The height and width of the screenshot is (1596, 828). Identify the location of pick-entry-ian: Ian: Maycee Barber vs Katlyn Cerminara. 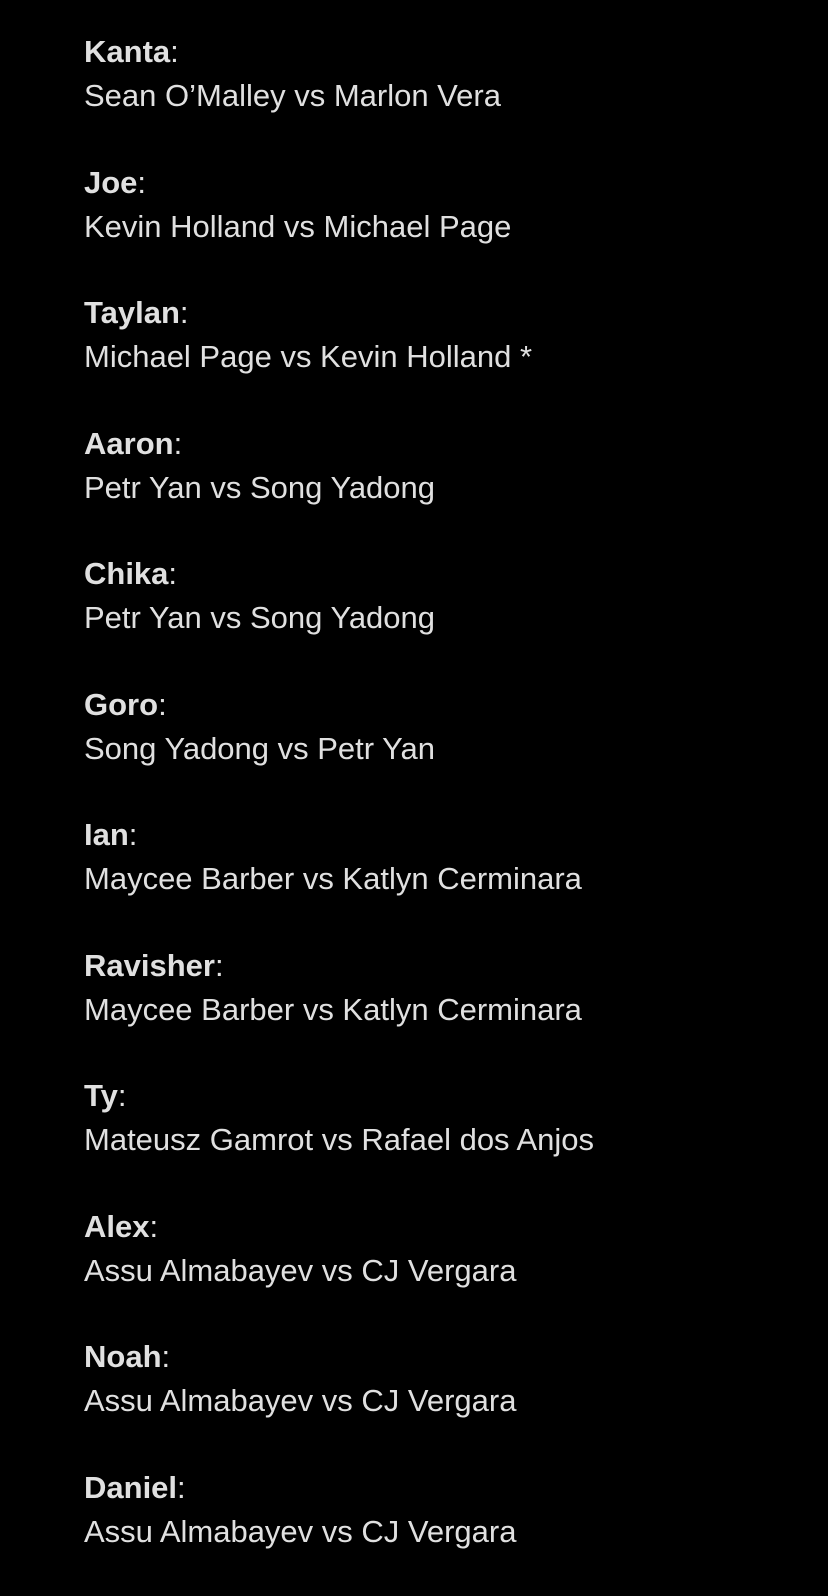
(444, 878).